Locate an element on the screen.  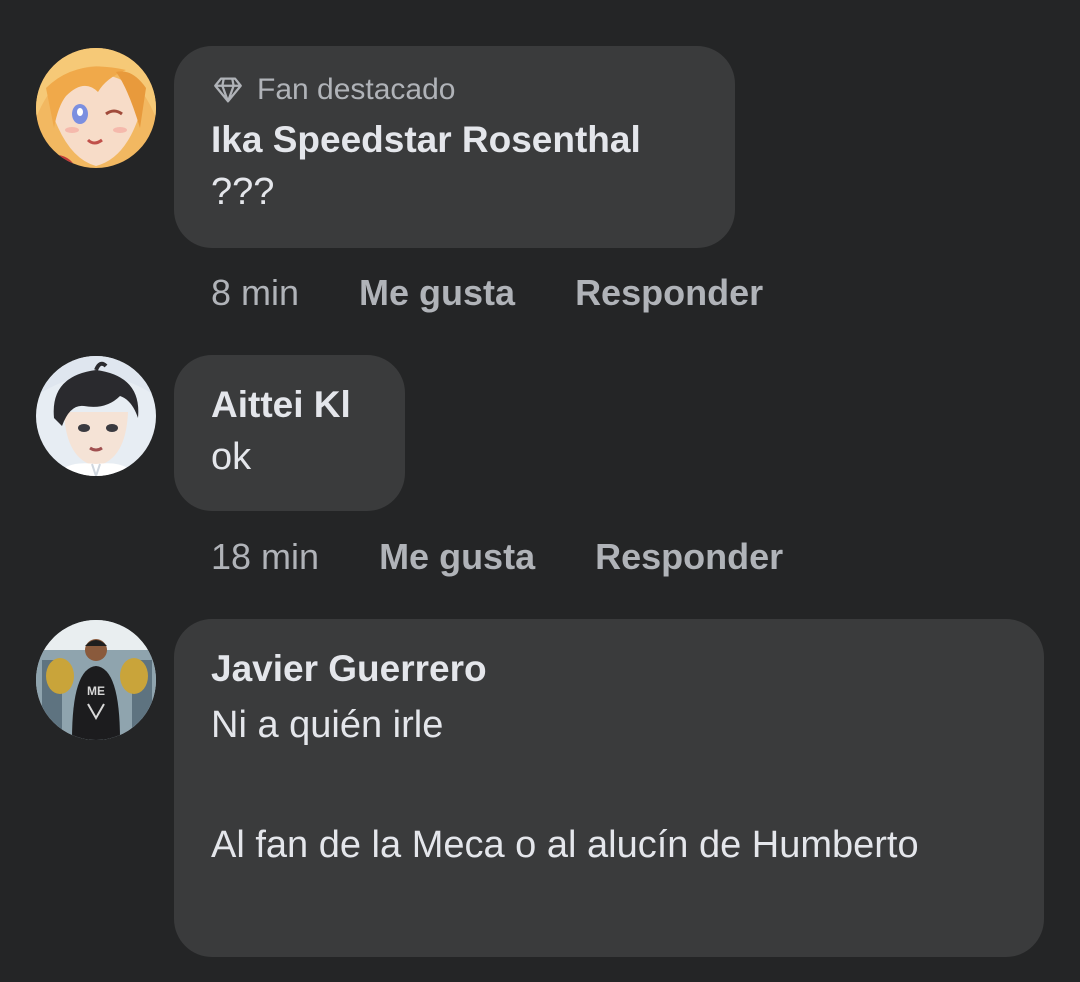
avatar-ika is located at coordinates (96, 108).